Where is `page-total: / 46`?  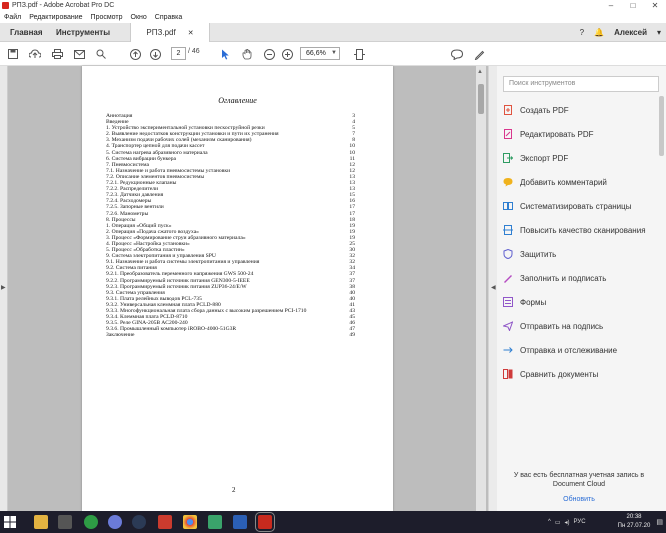
page-total: / 46 is located at coordinates (194, 51).